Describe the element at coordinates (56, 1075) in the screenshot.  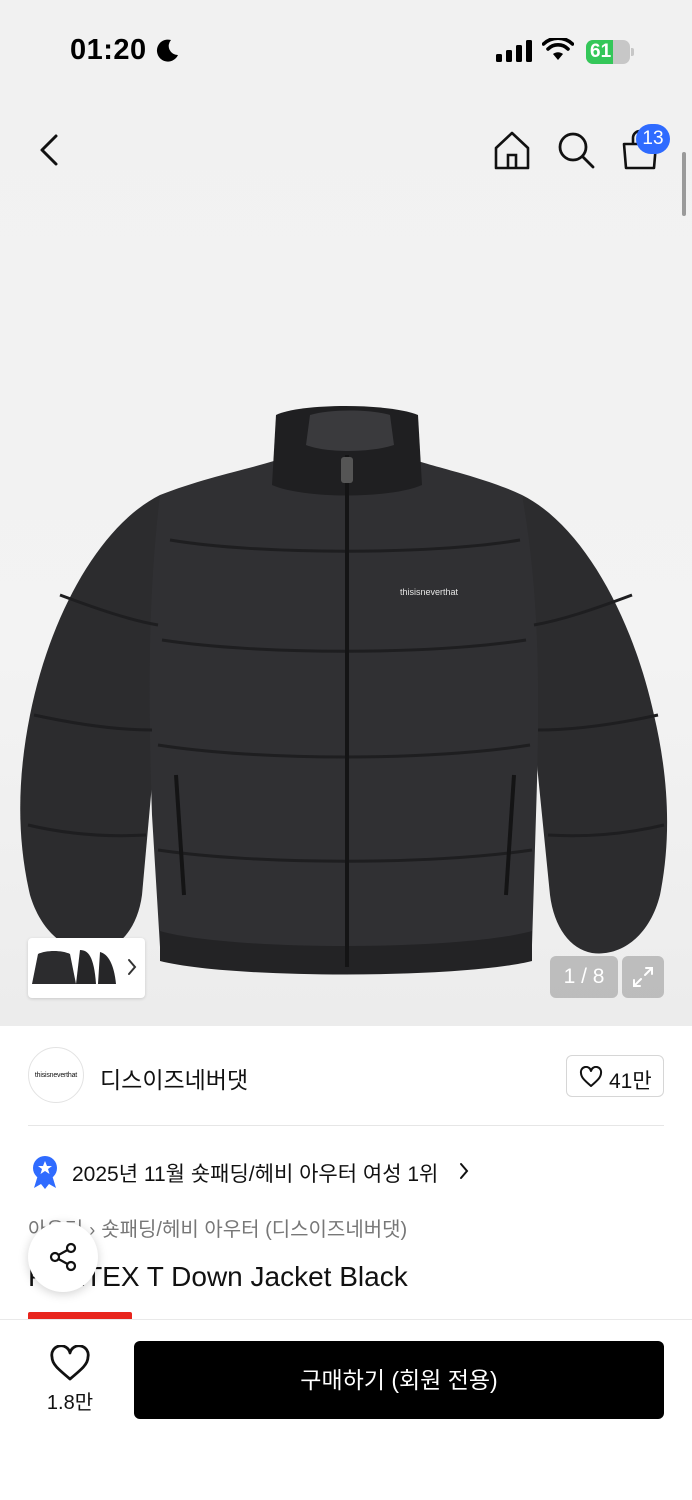
I see `brand-logo: thisisneverthat` at that location.